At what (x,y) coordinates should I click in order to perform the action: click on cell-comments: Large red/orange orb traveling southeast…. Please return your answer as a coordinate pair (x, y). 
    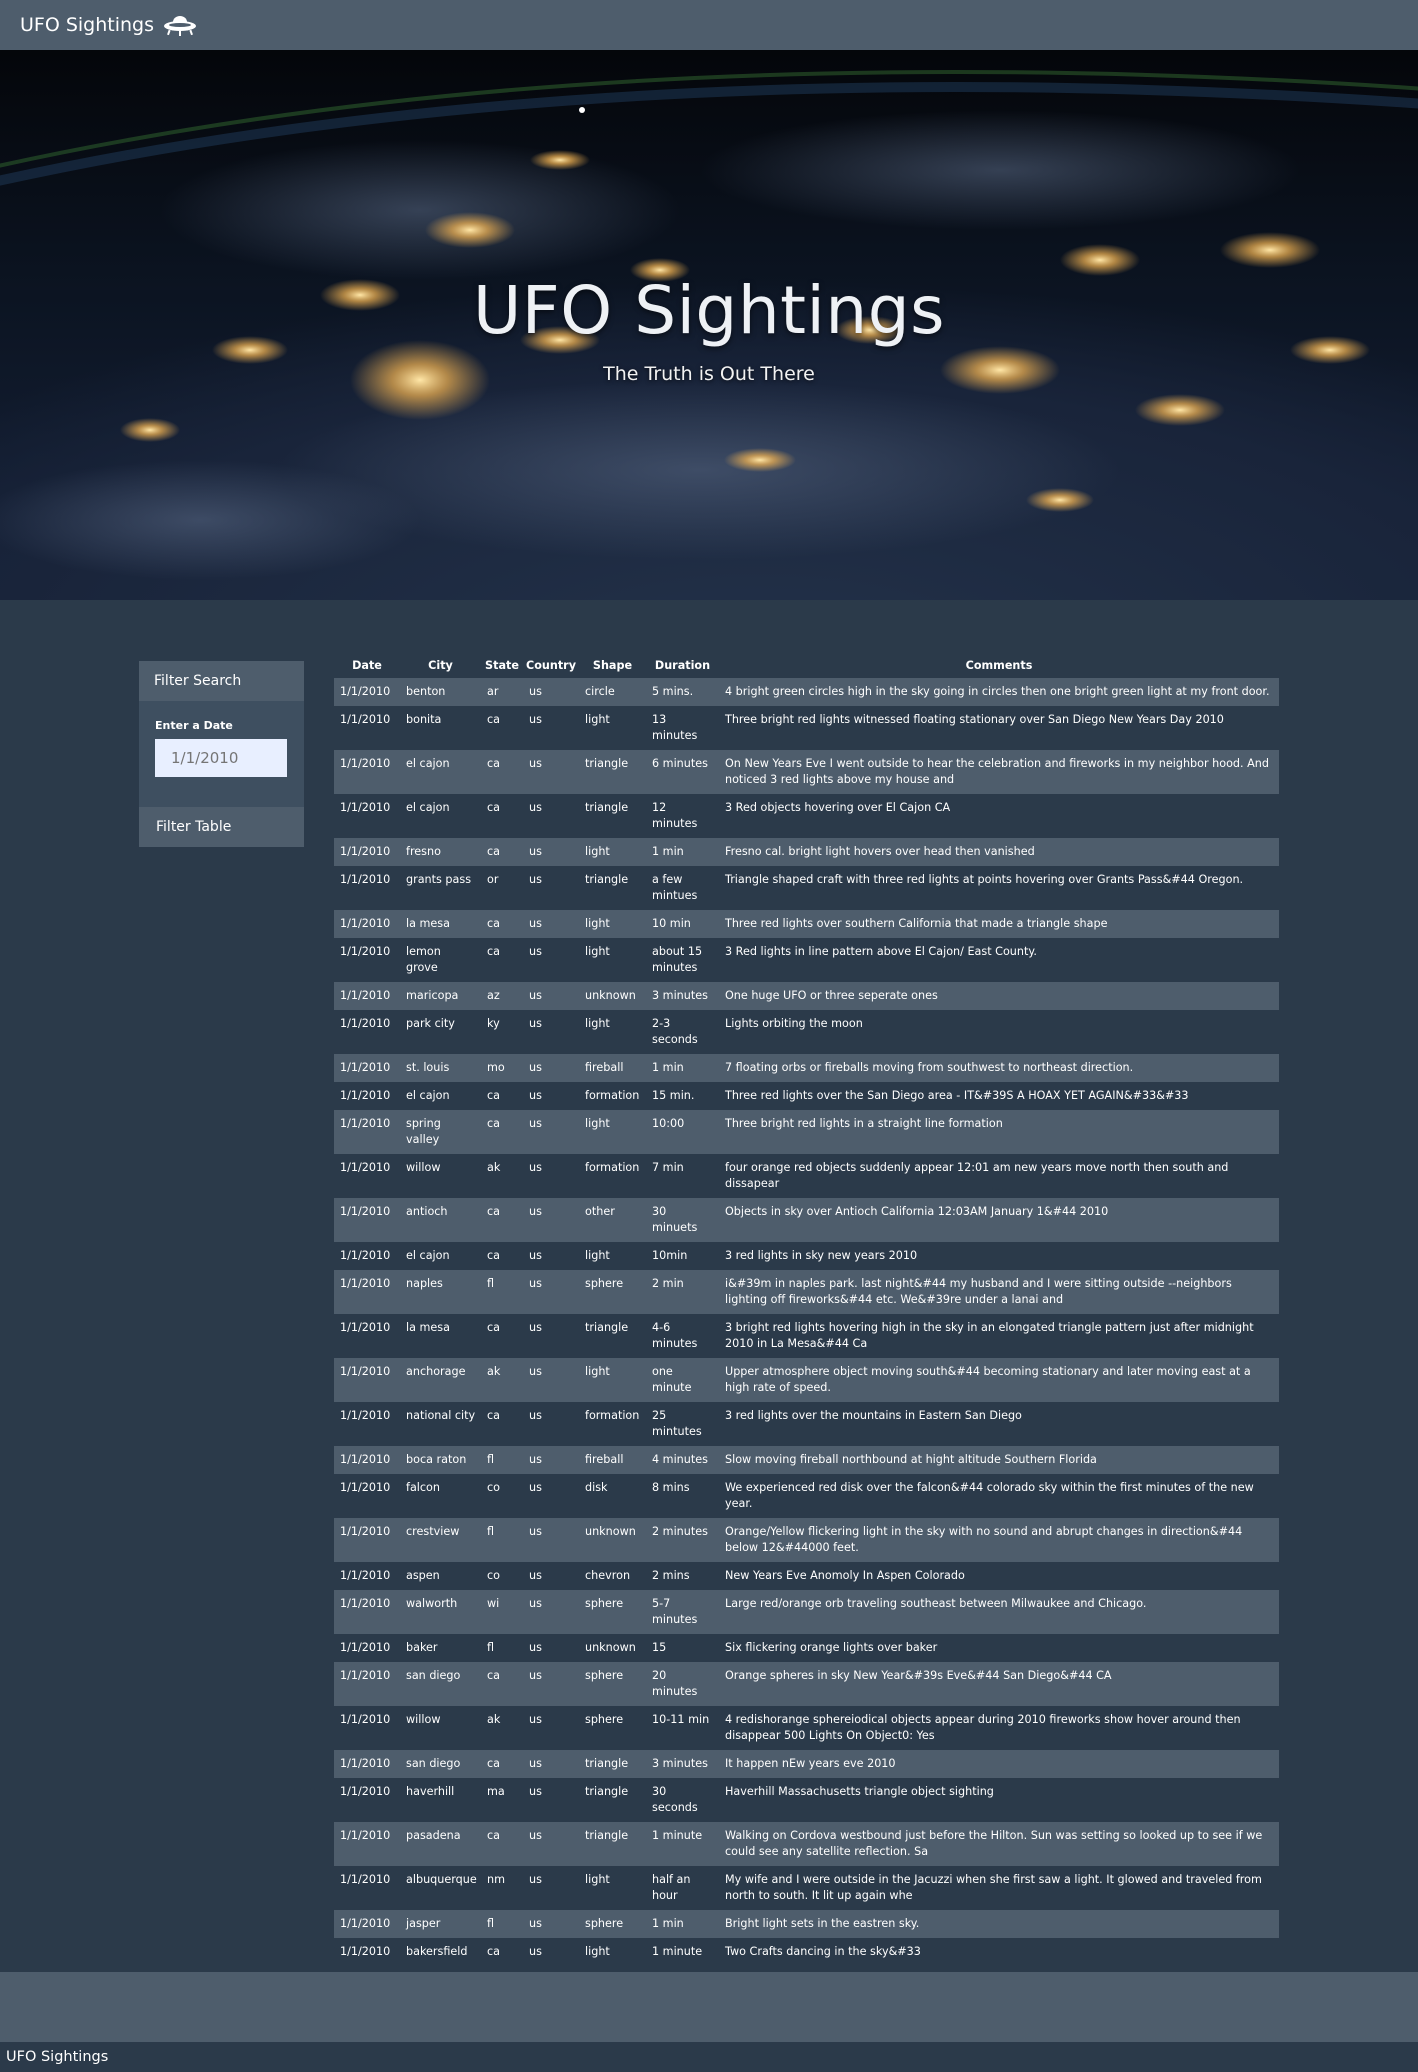
    Looking at the image, I should click on (936, 1603).